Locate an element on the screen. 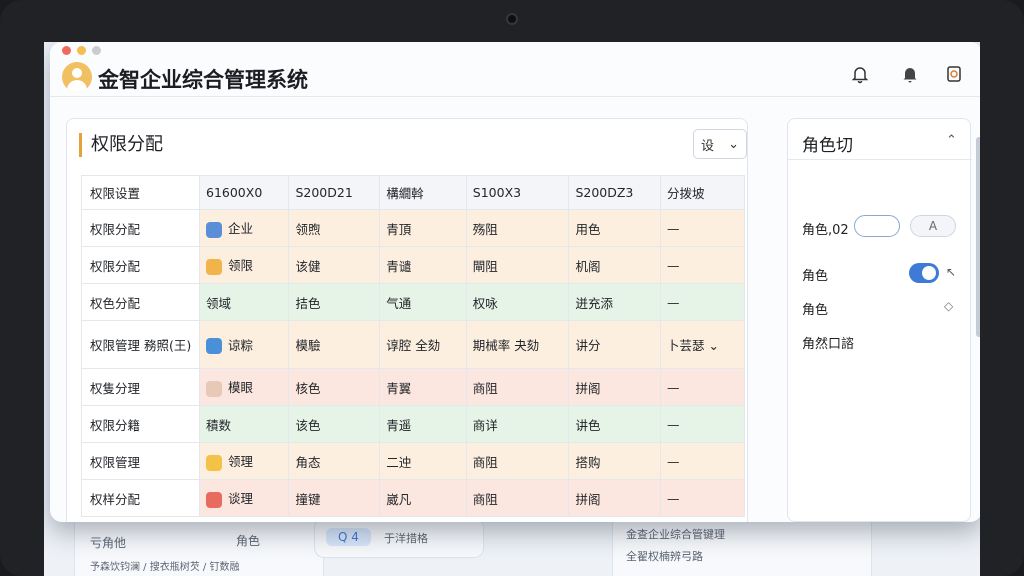  table-cell: 用色 is located at coordinates (615, 228).